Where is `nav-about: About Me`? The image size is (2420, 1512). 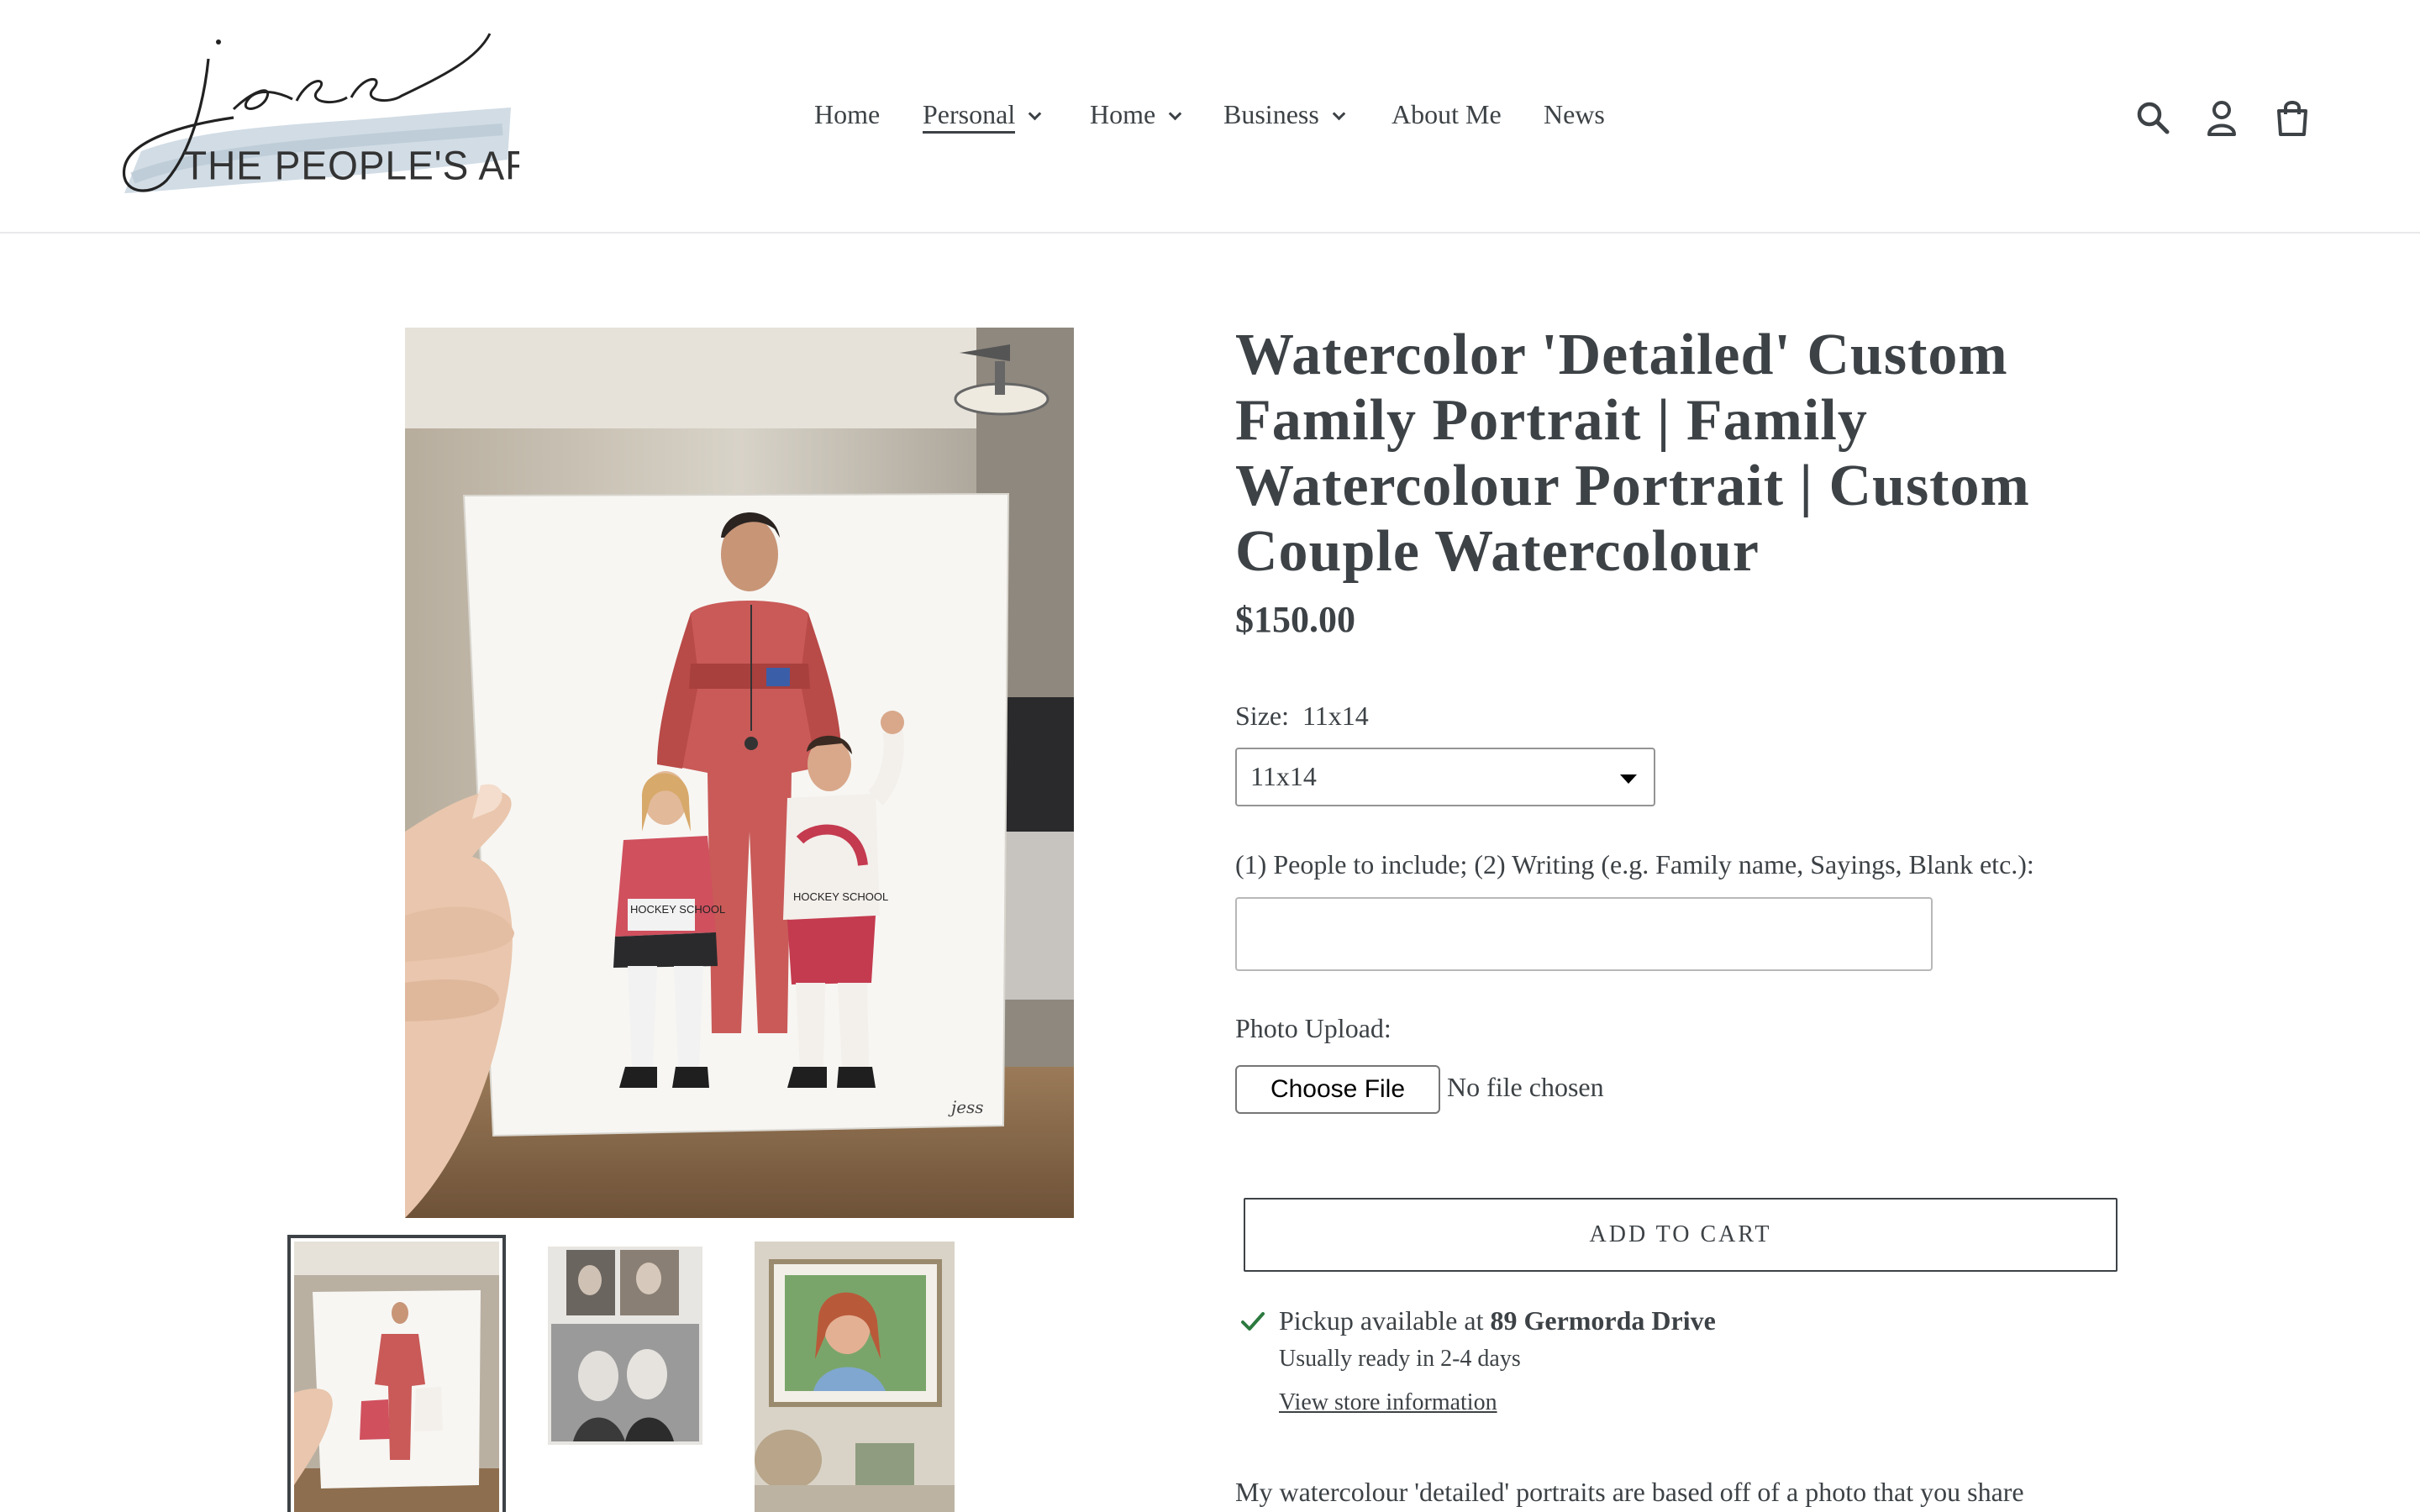
nav-about: About Me is located at coordinates (1447, 114).